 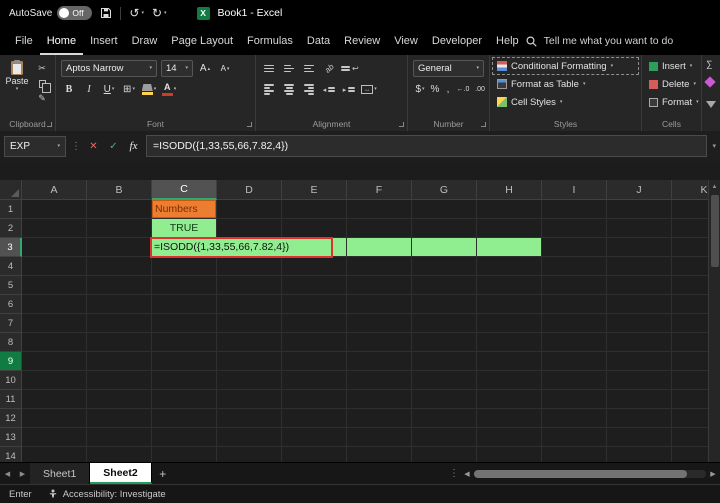 What do you see at coordinates (639, 304) in the screenshot?
I see `cell-J6` at bounding box center [639, 304].